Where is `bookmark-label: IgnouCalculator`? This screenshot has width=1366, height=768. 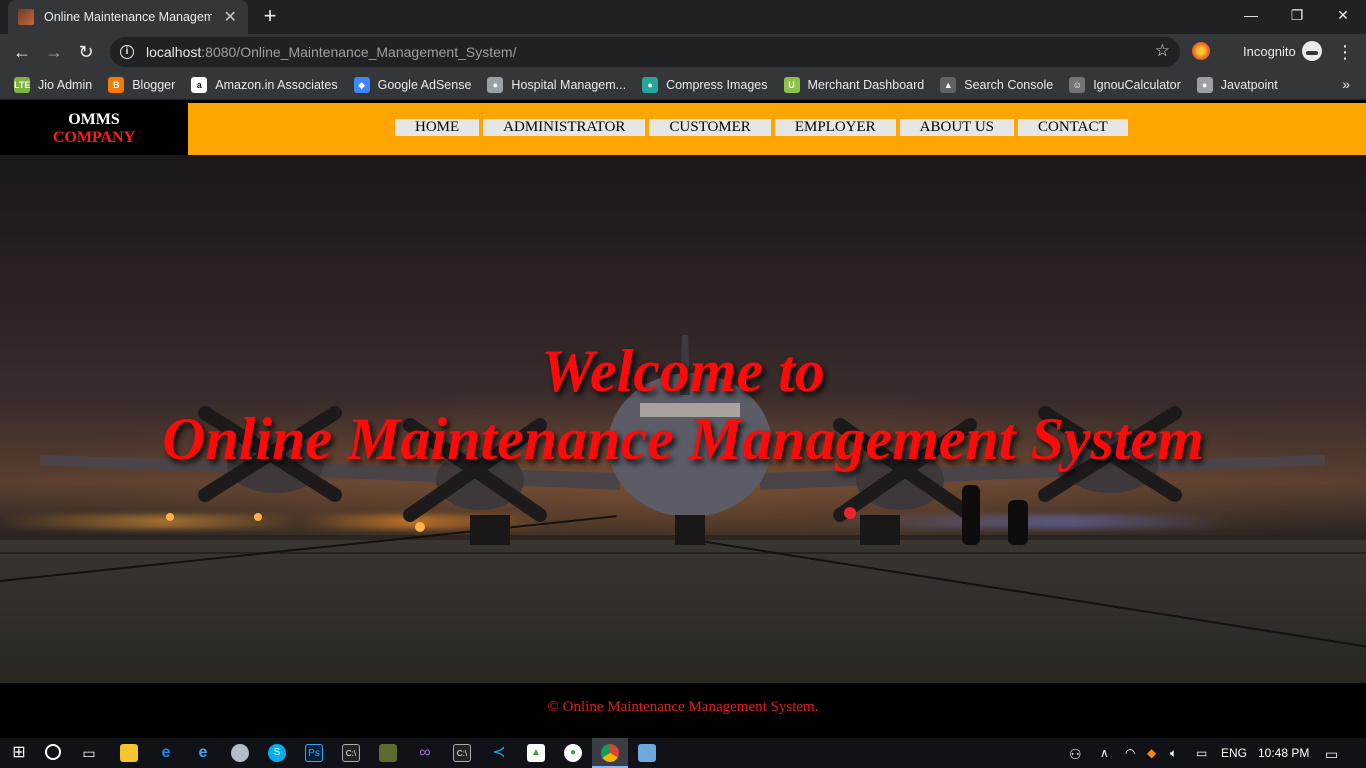
bookmark-label: IgnouCalculator is located at coordinates (1137, 84).